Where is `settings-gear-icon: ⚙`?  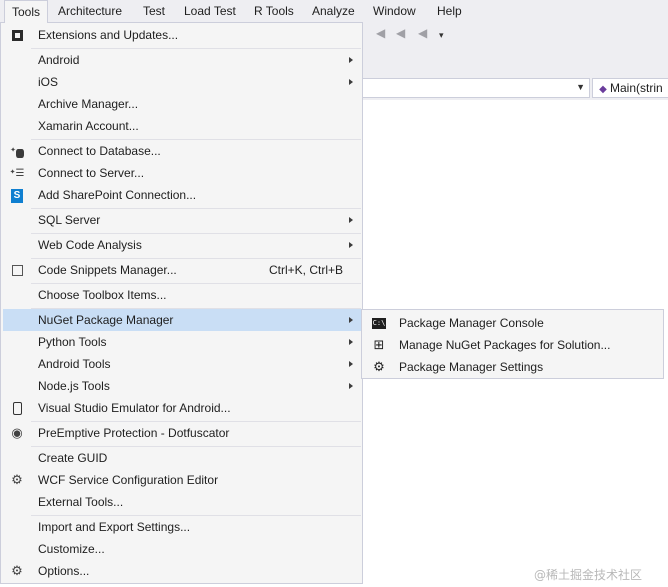
settings-gear-icon: ⚙ is located at coordinates (379, 366).